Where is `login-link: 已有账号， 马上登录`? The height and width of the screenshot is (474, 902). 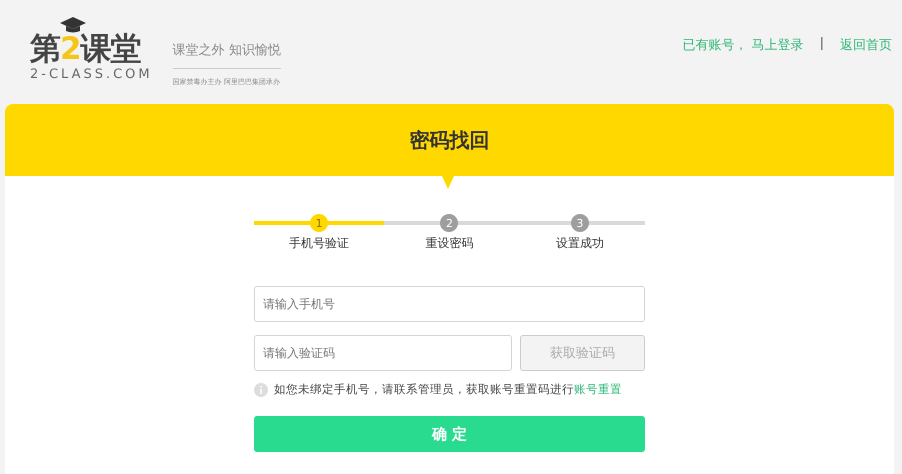 login-link: 已有账号， 马上登录 is located at coordinates (743, 45).